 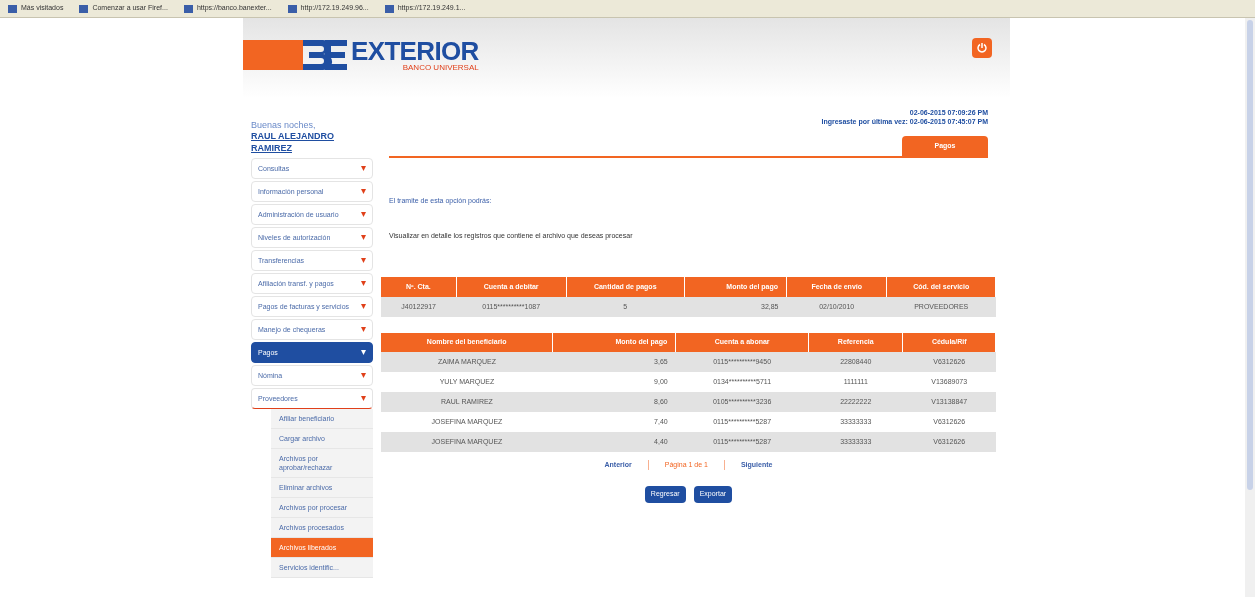 I want to click on power-button, so click(x=982, y=48).